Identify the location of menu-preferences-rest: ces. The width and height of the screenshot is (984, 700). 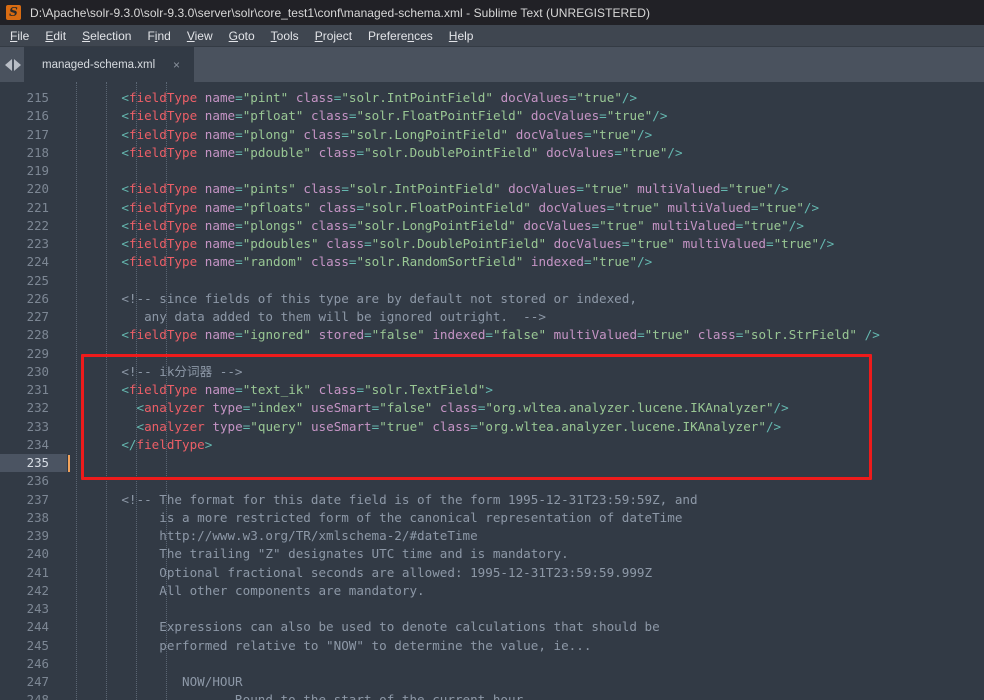
(423, 35).